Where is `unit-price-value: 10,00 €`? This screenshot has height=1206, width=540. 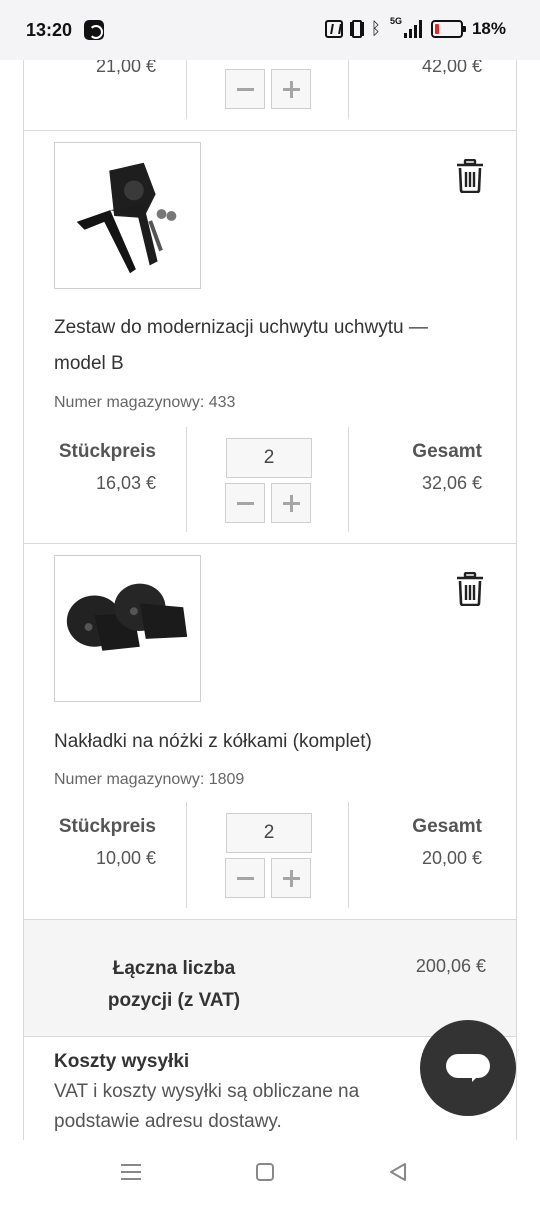 unit-price-value: 10,00 € is located at coordinates (125, 858).